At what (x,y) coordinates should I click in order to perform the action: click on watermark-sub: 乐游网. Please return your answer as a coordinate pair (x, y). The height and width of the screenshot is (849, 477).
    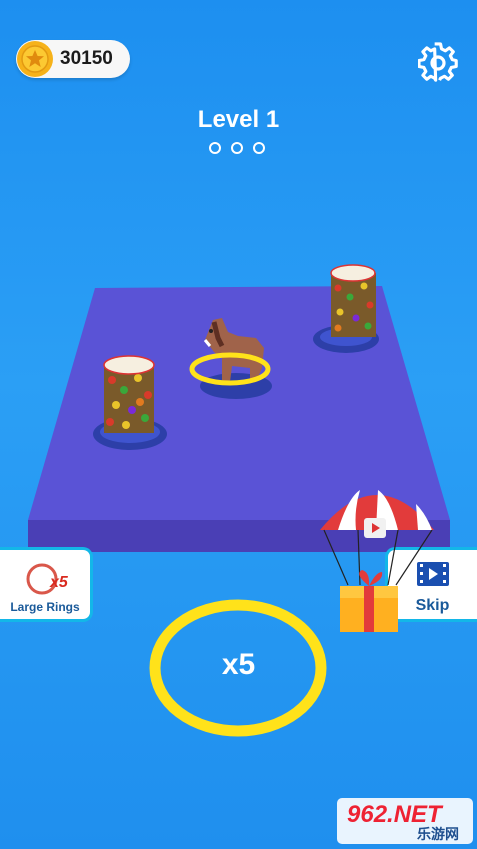
    Looking at the image, I should click on (438, 834).